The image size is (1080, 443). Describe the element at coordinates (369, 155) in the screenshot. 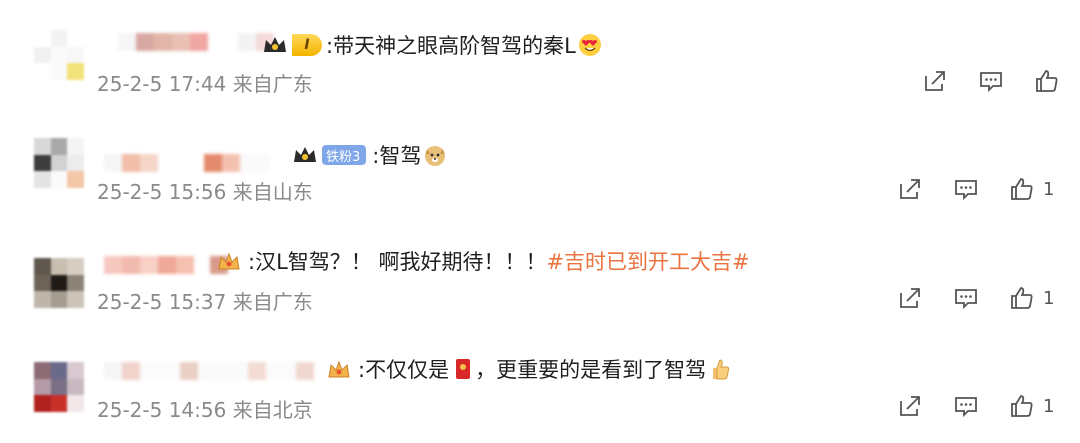

I see `comment-body: 铁粉3 :智驾` at that location.